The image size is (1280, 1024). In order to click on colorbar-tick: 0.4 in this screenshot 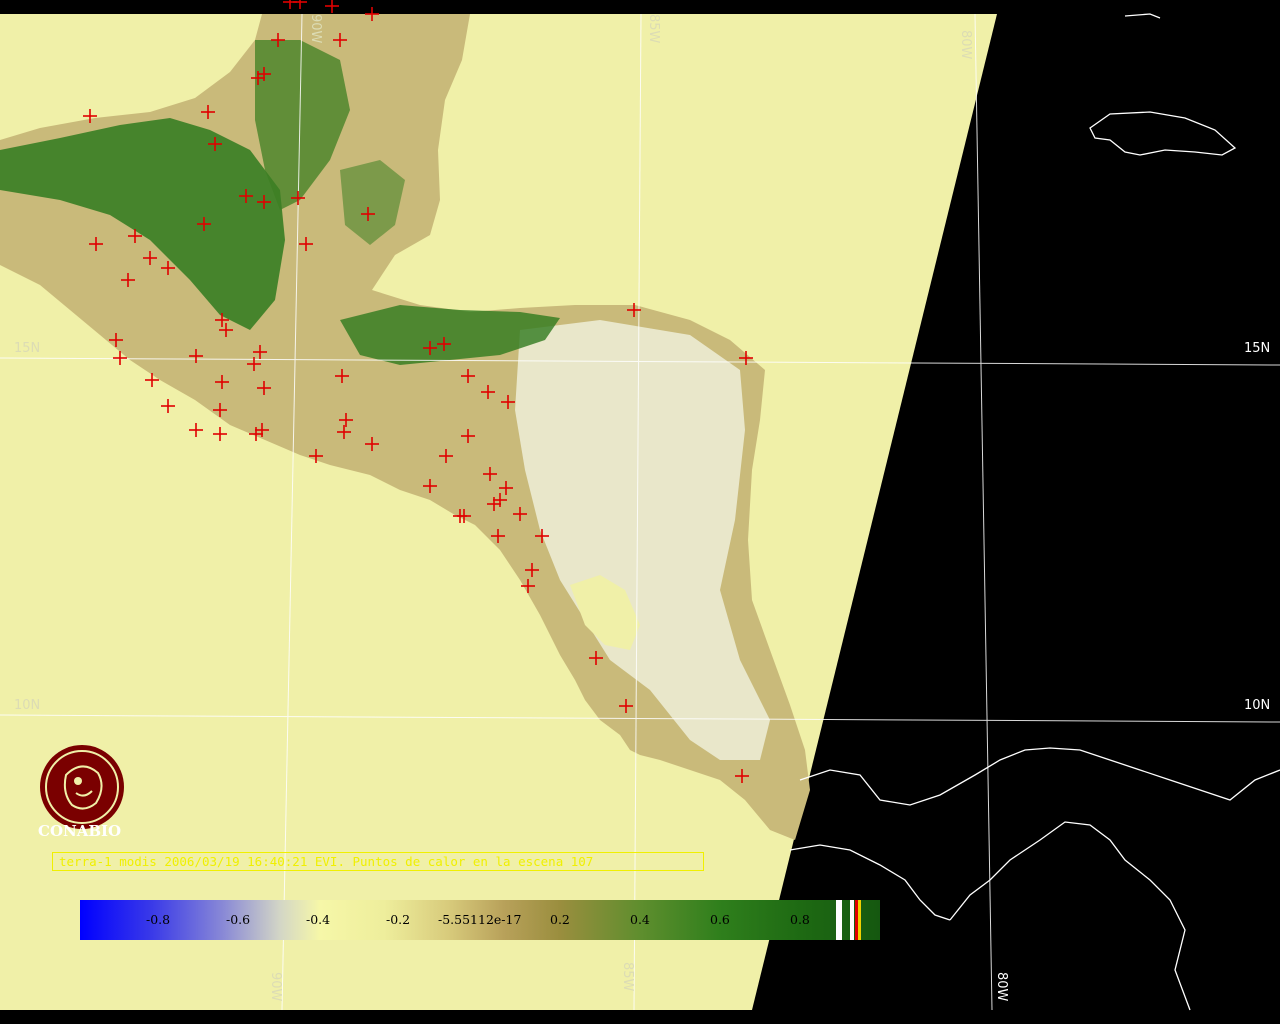, I will do `click(640, 919)`.